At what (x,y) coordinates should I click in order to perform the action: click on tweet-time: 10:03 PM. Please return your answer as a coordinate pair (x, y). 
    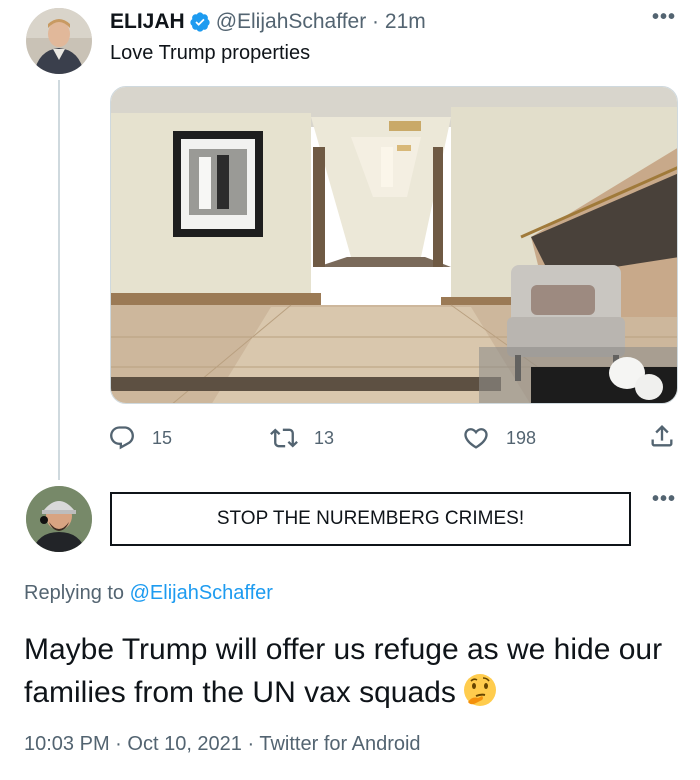
    Looking at the image, I should click on (67, 744).